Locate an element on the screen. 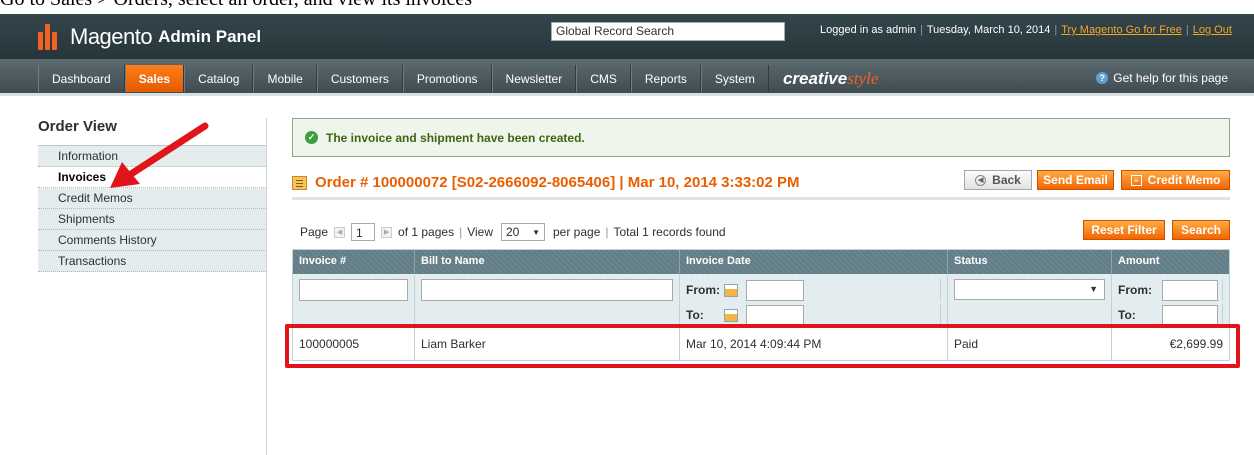 The height and width of the screenshot is (455, 1254). tab-transactions: Transactions is located at coordinates (152, 261).